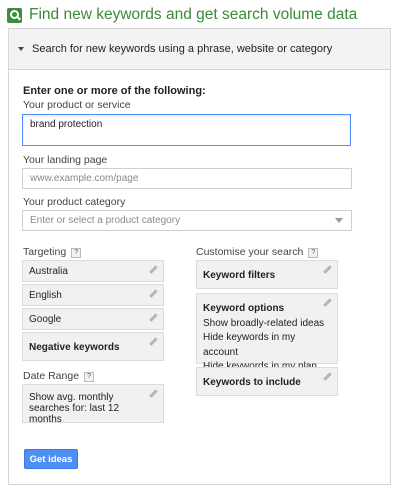 Image resolution: width=400 pixels, height=495 pixels. What do you see at coordinates (239, 275) in the screenshot?
I see `keyword-filters-label: Keyword filters` at bounding box center [239, 275].